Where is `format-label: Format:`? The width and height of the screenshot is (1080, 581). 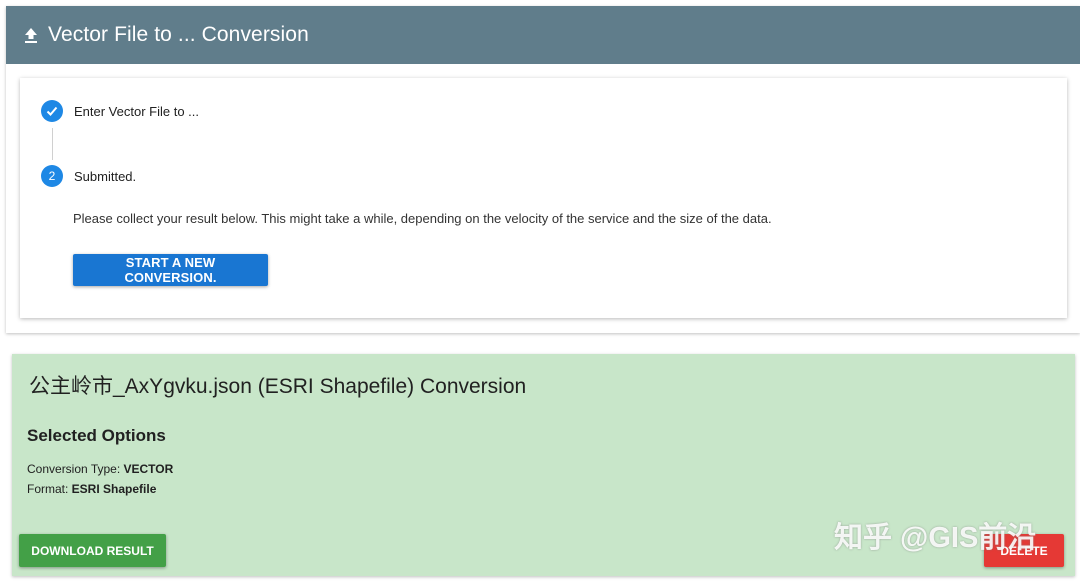
format-label: Format: is located at coordinates (49, 489).